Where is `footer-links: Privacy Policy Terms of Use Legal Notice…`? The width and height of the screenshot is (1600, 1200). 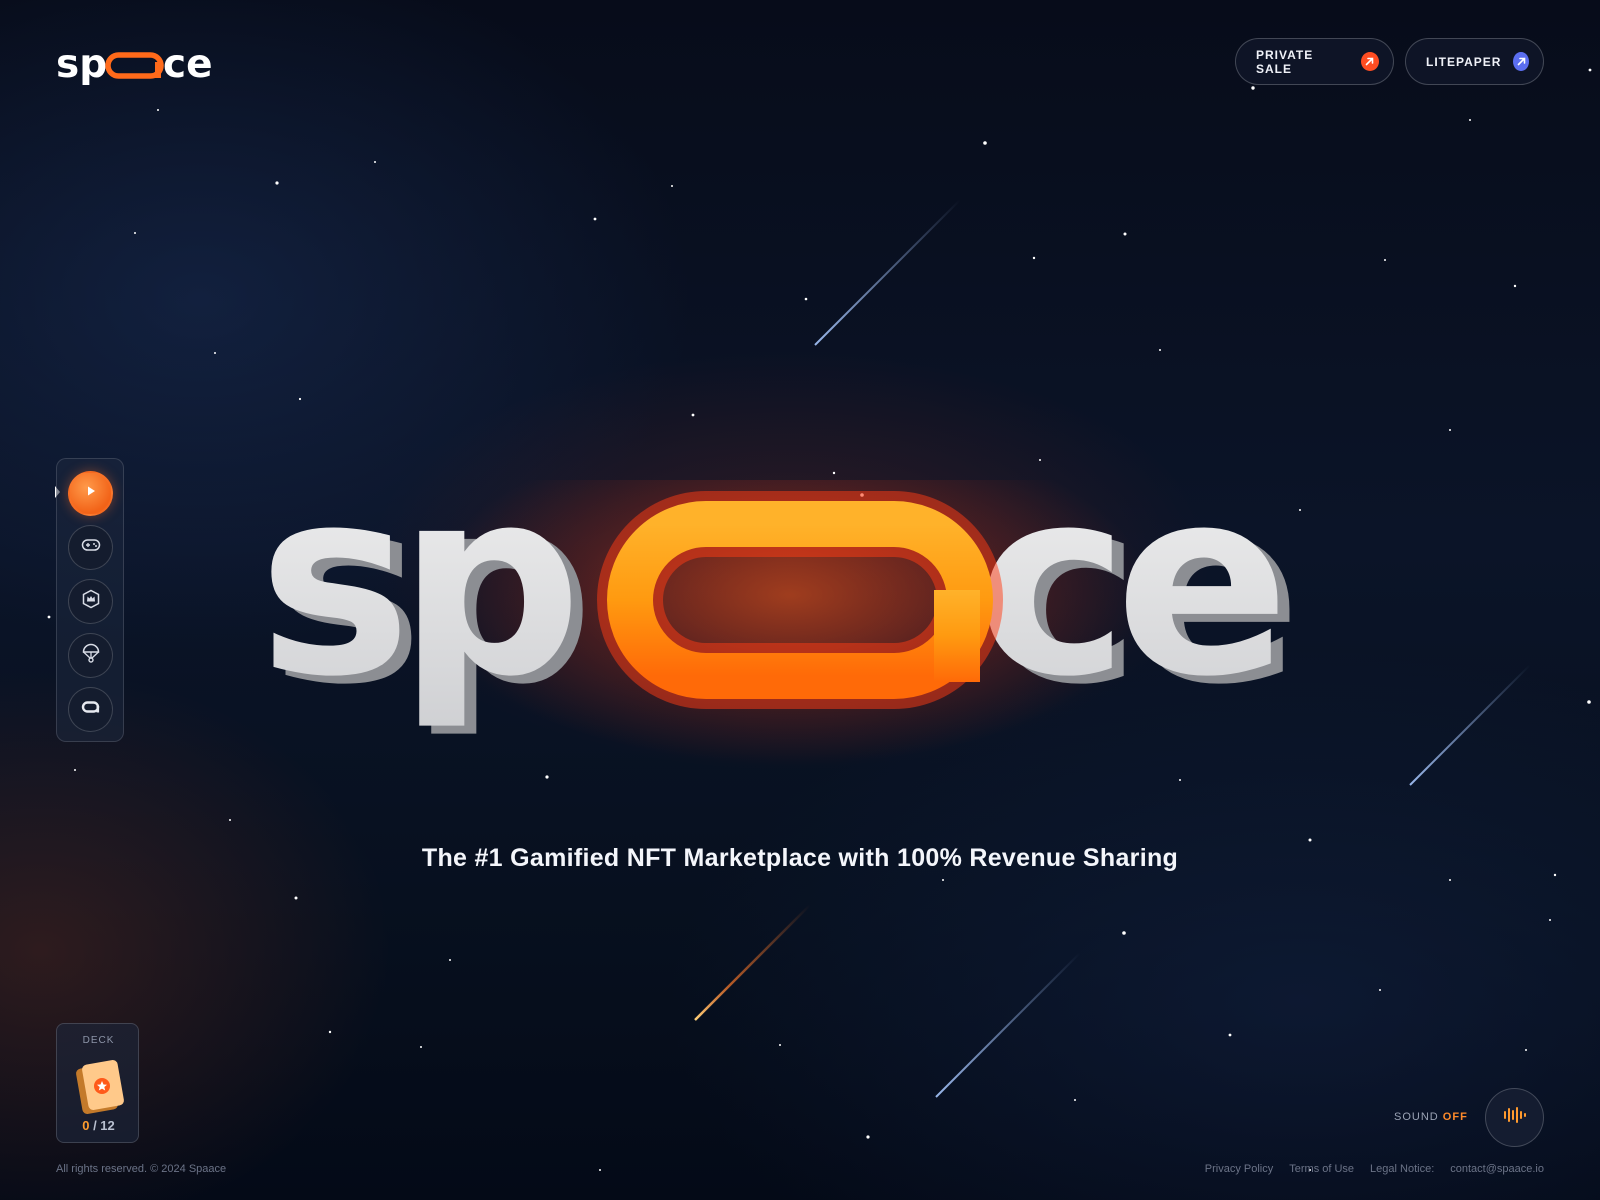
footer-links: Privacy Policy Terms of Use Legal Notice… is located at coordinates (1374, 1169).